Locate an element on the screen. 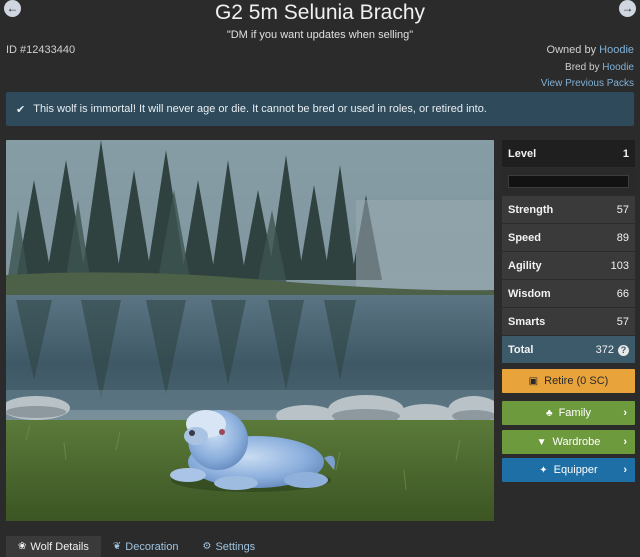  tab-settings-label: Settings is located at coordinates (235, 546).